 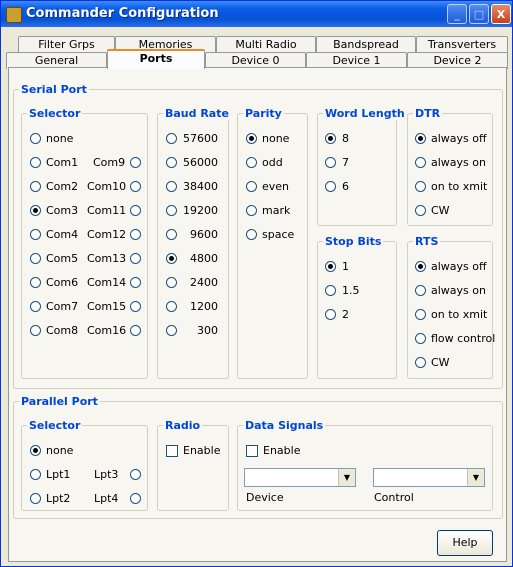 I want to click on rts-on-to-xmit-label: on to xmit, so click(x=459, y=314).